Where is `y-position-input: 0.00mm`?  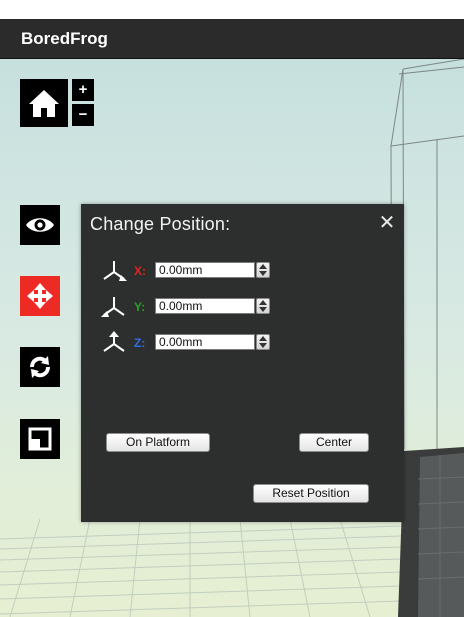 y-position-input: 0.00mm is located at coordinates (205, 306).